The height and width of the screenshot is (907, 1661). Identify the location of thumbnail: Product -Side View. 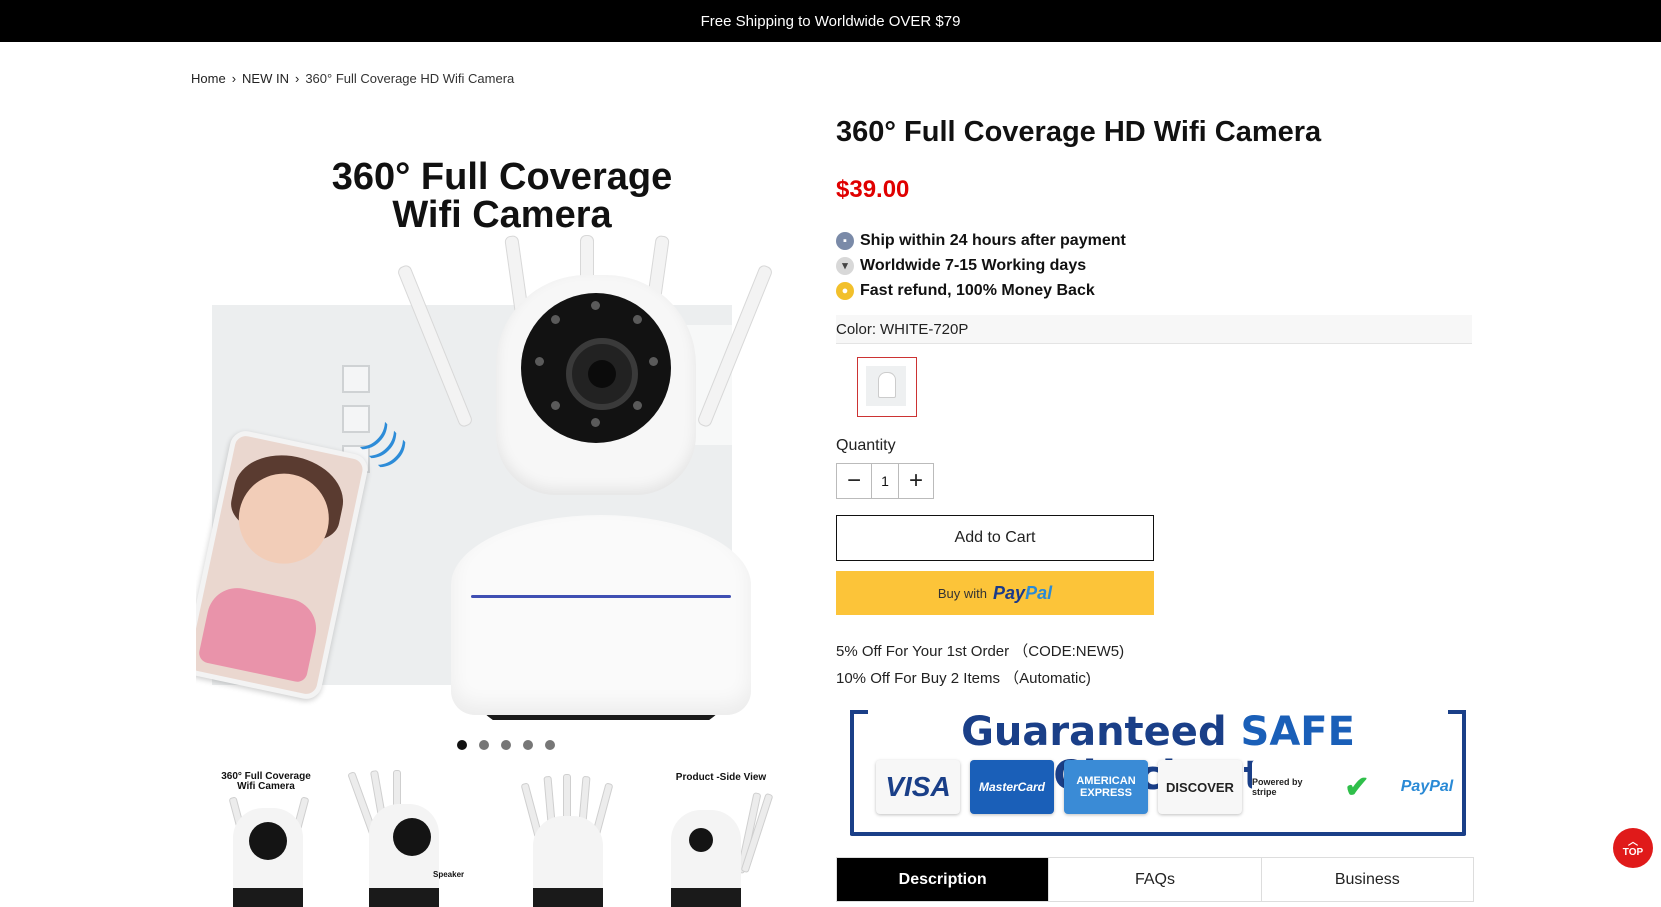
(711, 838).